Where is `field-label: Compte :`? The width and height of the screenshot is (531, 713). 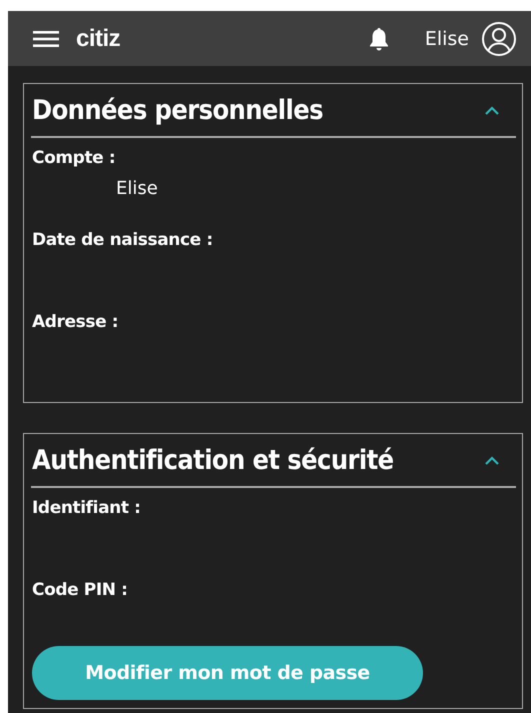
field-label: Compte : is located at coordinates (74, 158).